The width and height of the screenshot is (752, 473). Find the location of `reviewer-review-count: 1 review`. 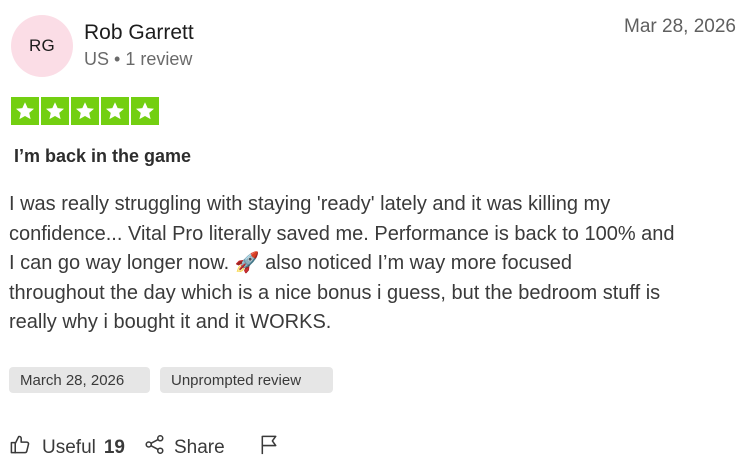

reviewer-review-count: 1 review is located at coordinates (159, 59).